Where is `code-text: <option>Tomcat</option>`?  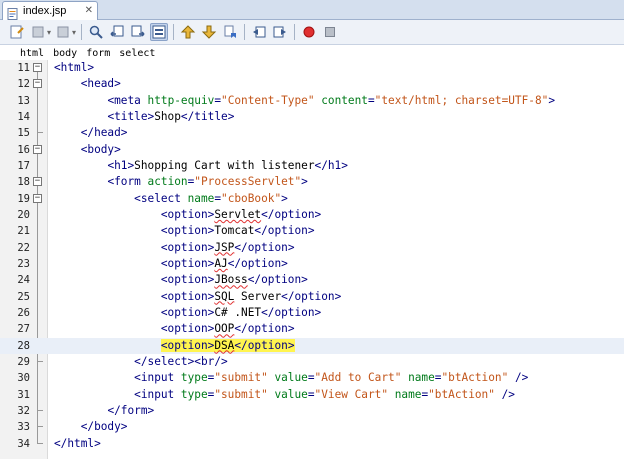 code-text: <option>Tomcat</option> is located at coordinates (237, 231).